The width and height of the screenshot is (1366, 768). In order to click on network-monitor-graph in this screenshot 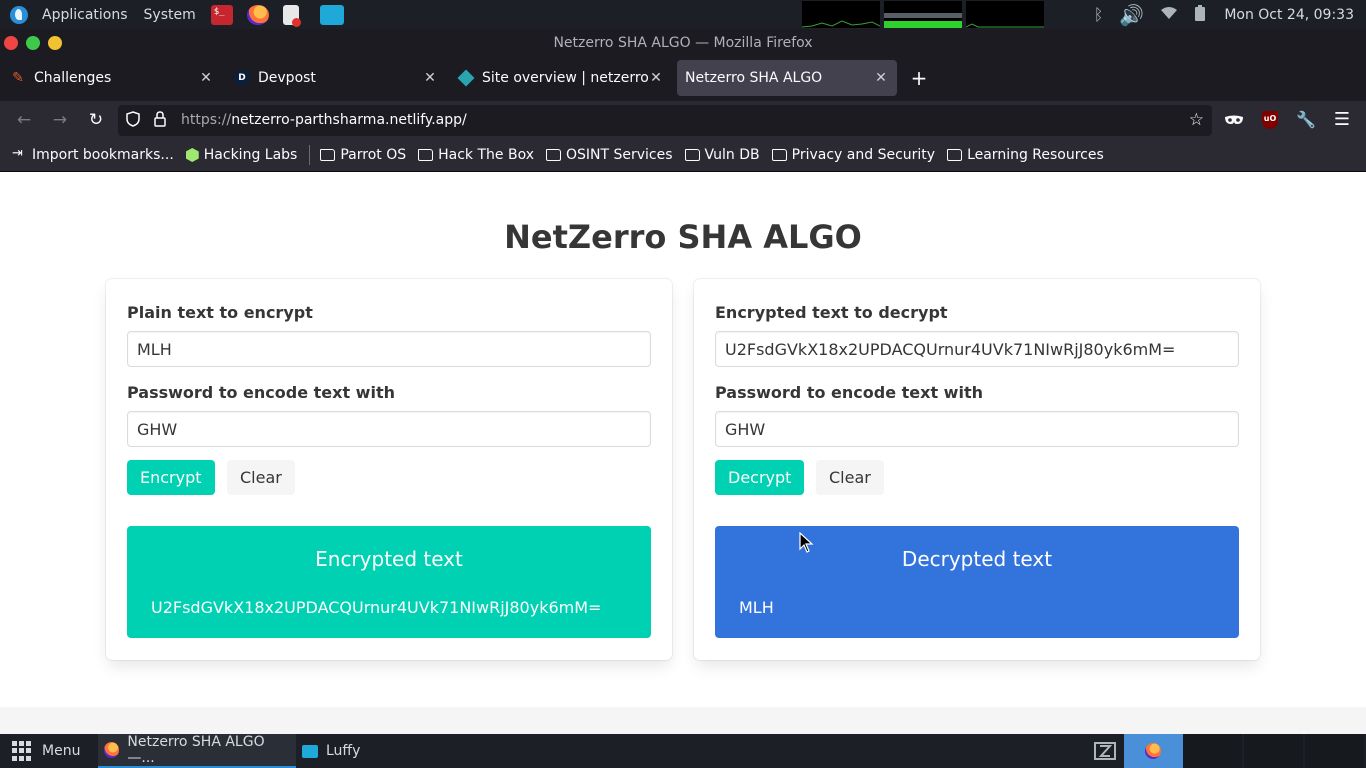, I will do `click(1005, 14)`.